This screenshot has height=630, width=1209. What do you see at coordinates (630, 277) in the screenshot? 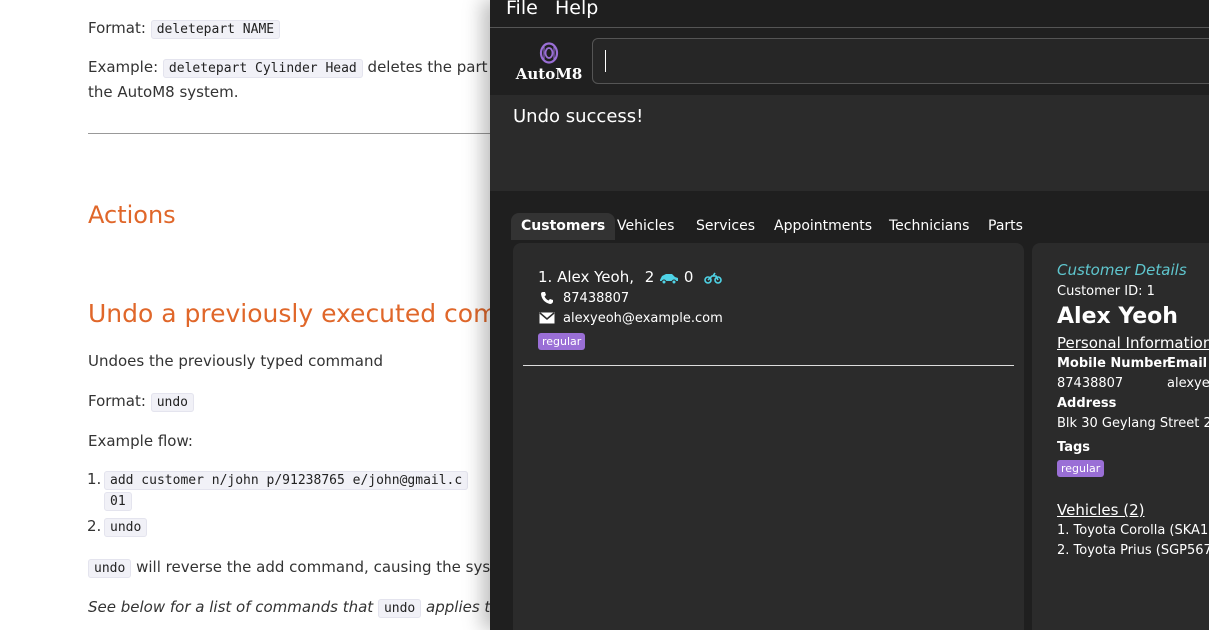
I see `customer-index-name: 1. Alex Yeoh, 2 0` at bounding box center [630, 277].